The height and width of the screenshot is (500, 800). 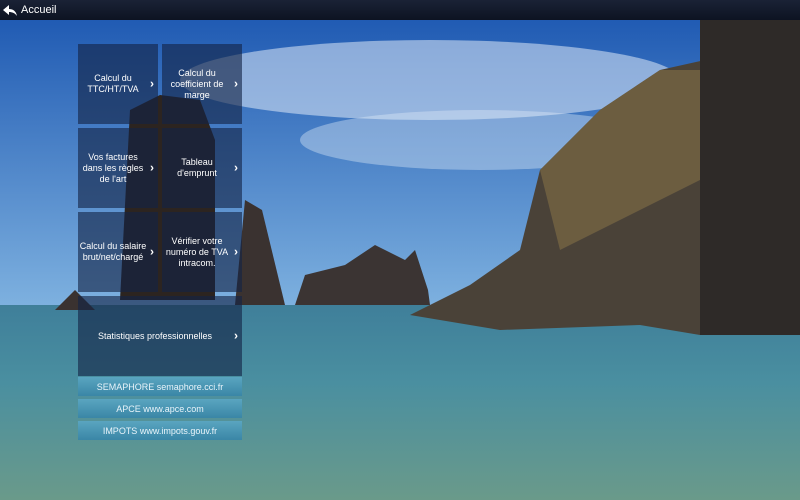 I want to click on tile-salaire: Calcul du salaire brut/net/chargé ›, so click(x=118, y=252).